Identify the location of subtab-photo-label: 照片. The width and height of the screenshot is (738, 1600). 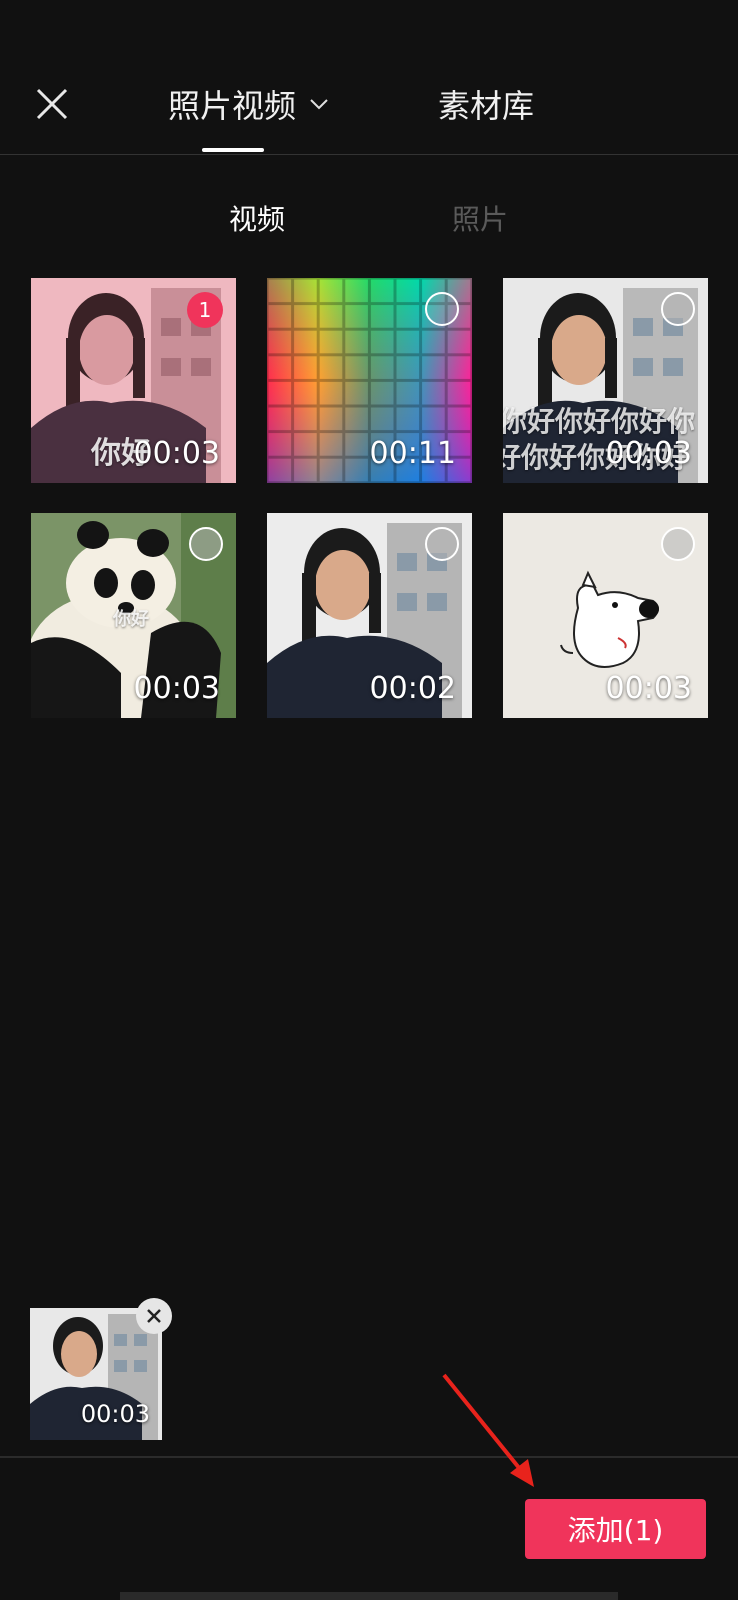
(480, 219).